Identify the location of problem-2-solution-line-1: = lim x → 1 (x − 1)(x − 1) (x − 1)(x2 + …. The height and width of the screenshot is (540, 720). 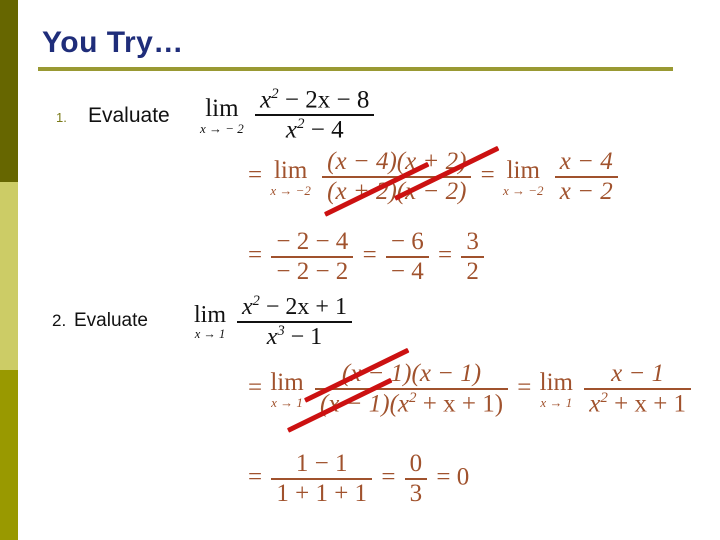
(471, 389).